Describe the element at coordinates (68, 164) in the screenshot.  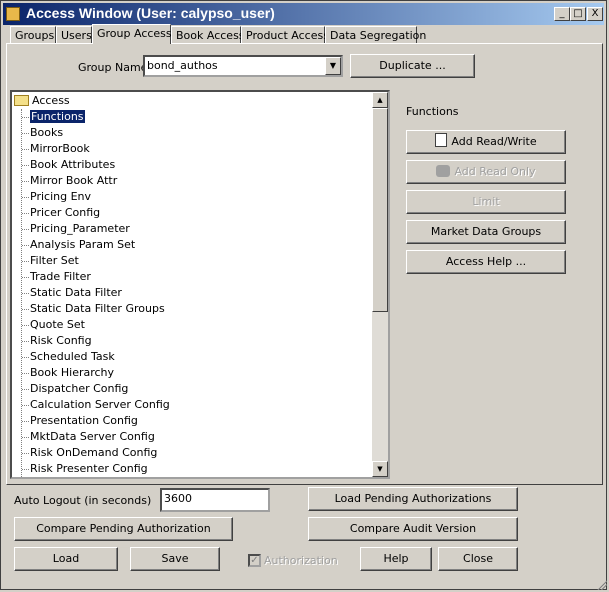
I see `tree-item: Book Attributes` at that location.